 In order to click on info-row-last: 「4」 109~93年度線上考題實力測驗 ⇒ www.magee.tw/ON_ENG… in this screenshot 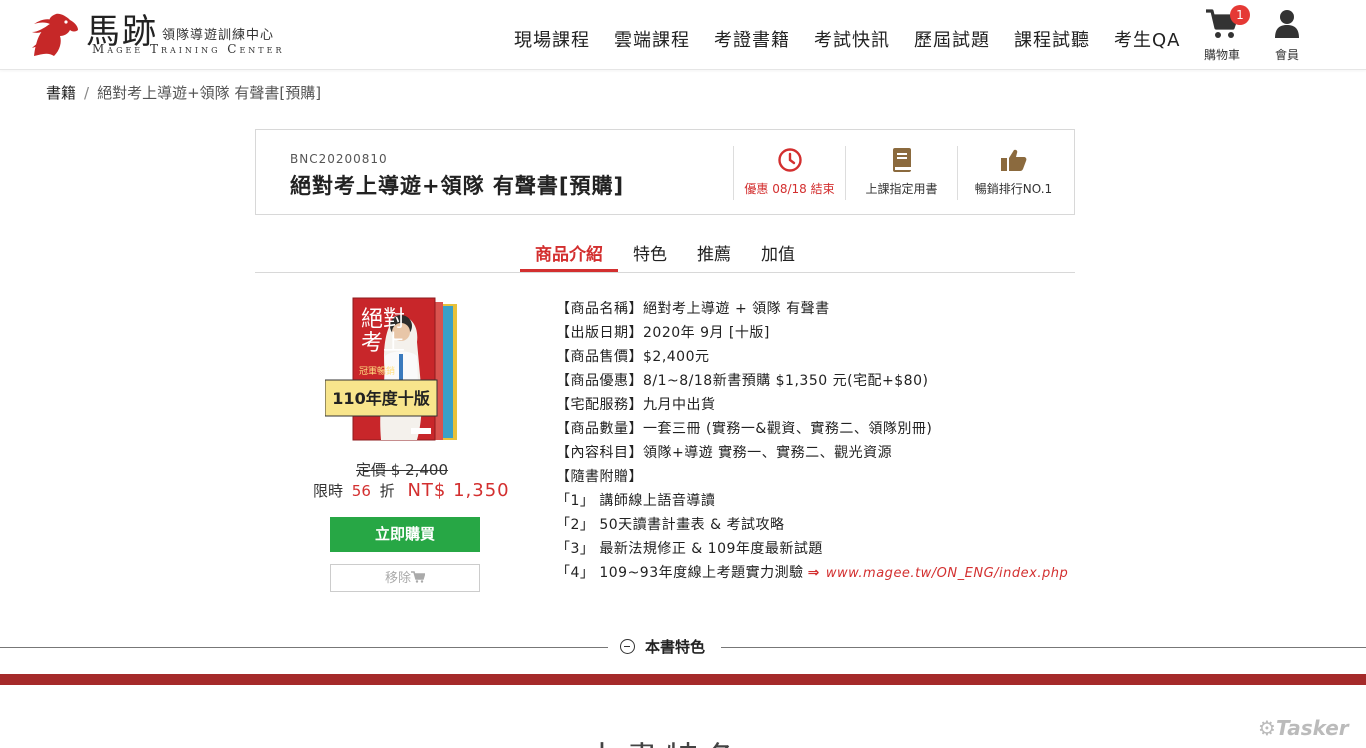, I will do `click(812, 573)`.